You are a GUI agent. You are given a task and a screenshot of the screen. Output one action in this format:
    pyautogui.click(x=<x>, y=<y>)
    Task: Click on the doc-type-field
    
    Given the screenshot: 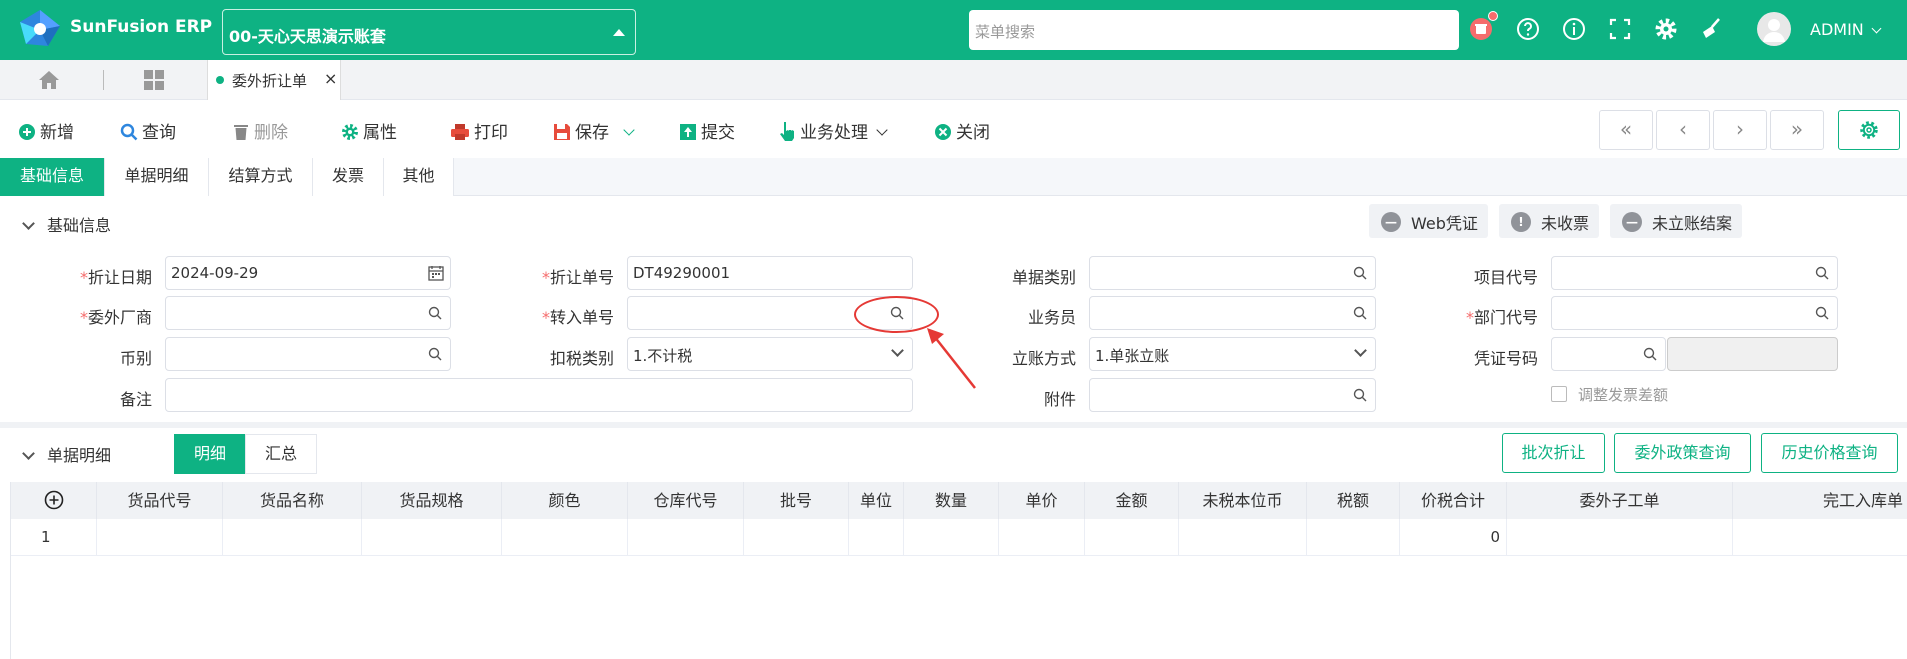 What is the action you would take?
    pyautogui.click(x=1232, y=273)
    